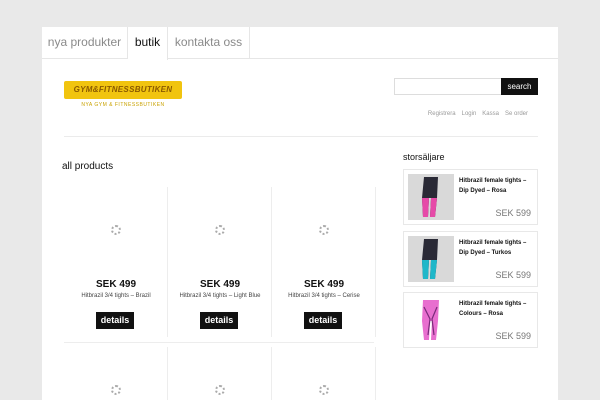 This screenshot has height=400, width=600. What do you see at coordinates (85, 43) in the screenshot?
I see `nav-item-nya-produkter: nya produkter` at bounding box center [85, 43].